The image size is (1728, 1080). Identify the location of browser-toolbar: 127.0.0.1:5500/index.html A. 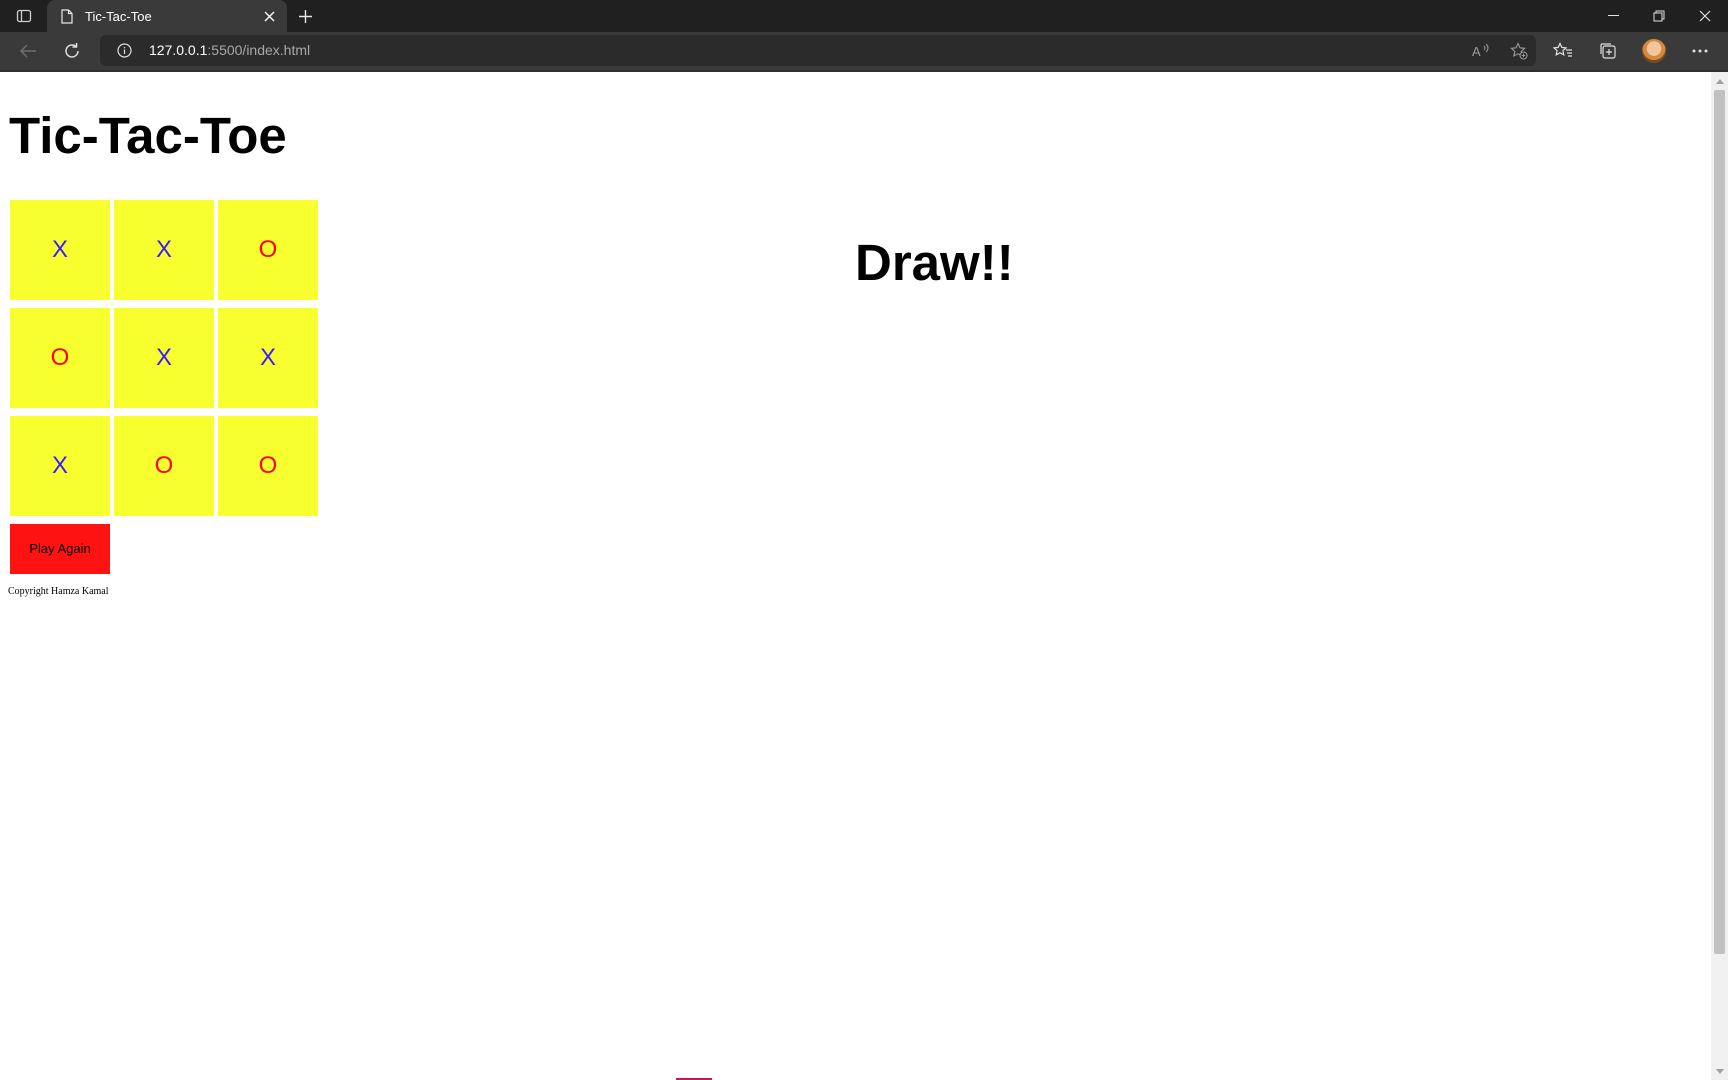
(864, 51).